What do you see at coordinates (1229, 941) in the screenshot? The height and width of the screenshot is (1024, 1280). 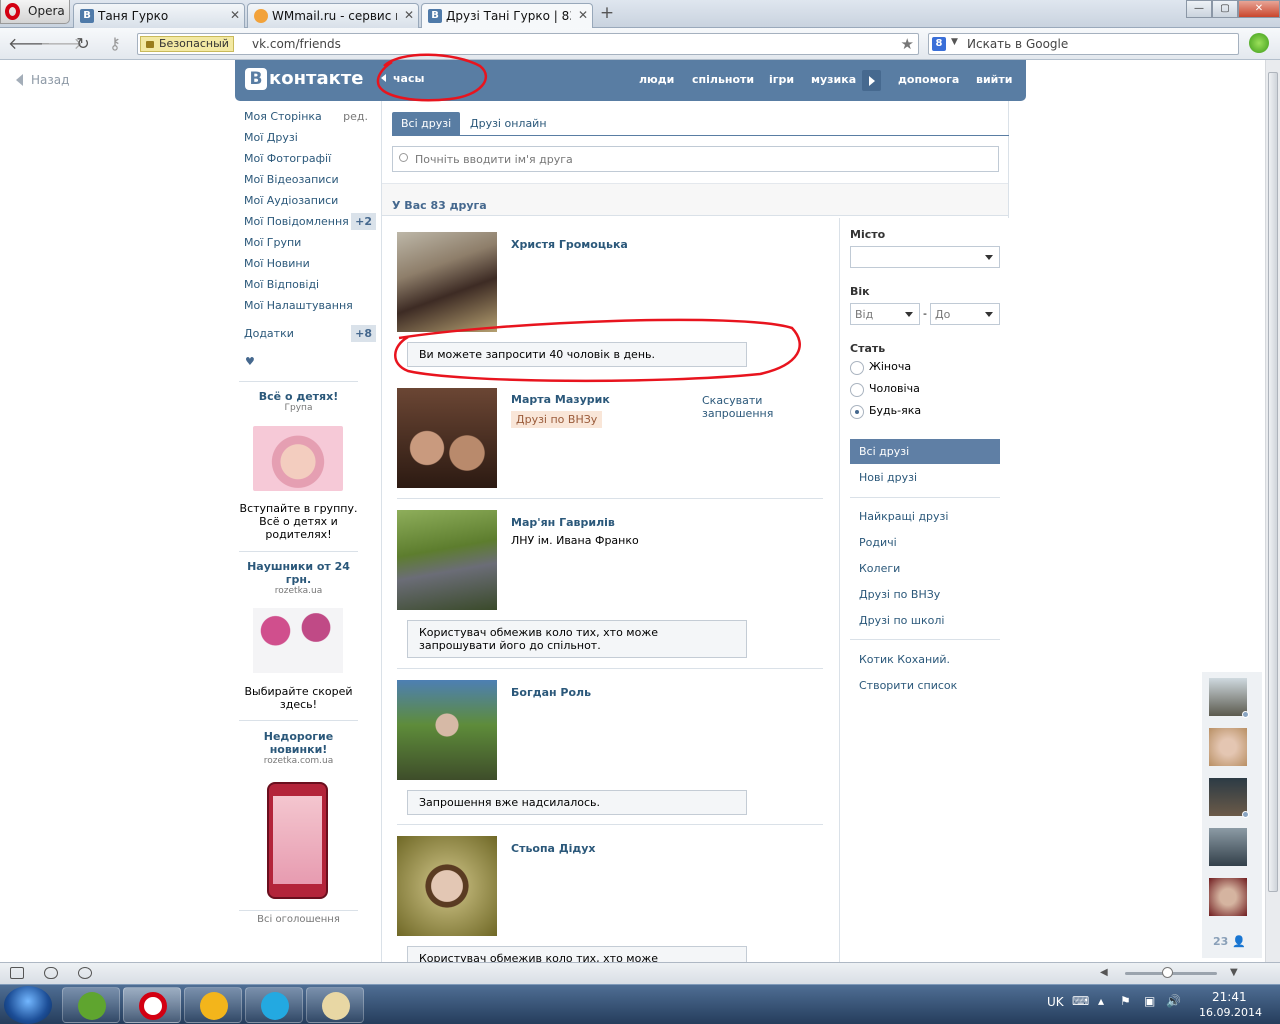 I see `online-count: 23 👤` at bounding box center [1229, 941].